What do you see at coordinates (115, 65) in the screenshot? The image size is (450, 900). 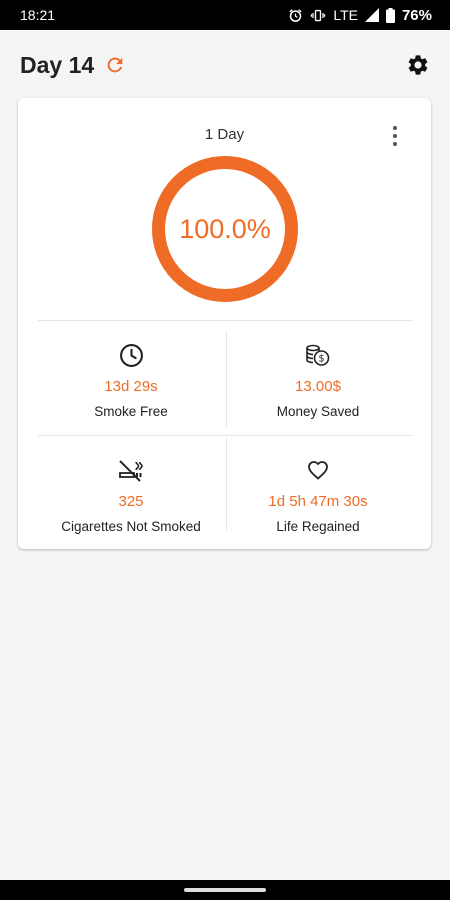 I see `refresh-icon` at bounding box center [115, 65].